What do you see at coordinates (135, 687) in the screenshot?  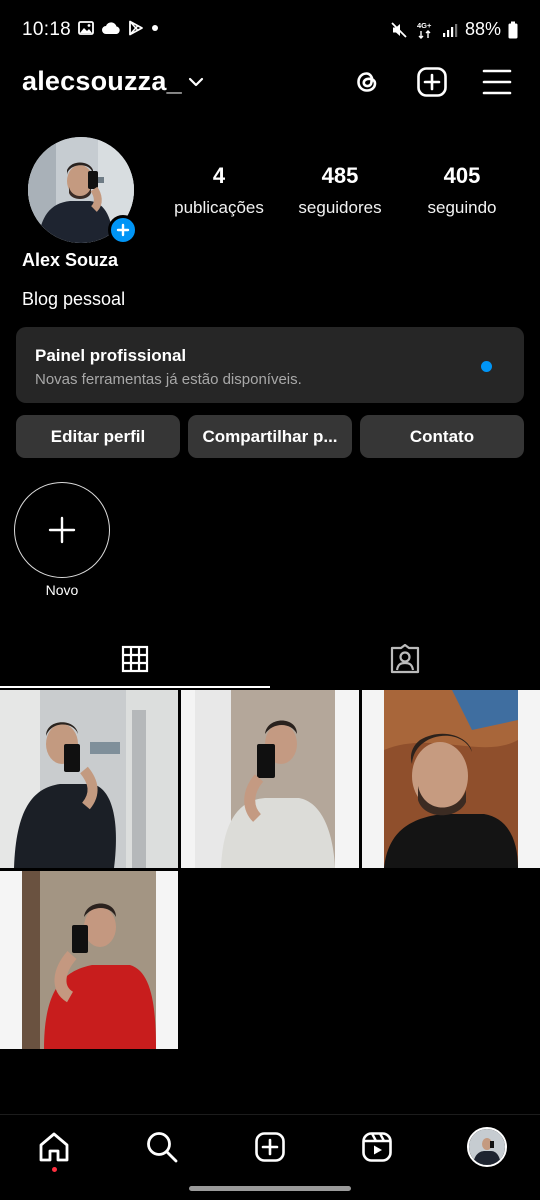 I see `active-tab-indicator` at bounding box center [135, 687].